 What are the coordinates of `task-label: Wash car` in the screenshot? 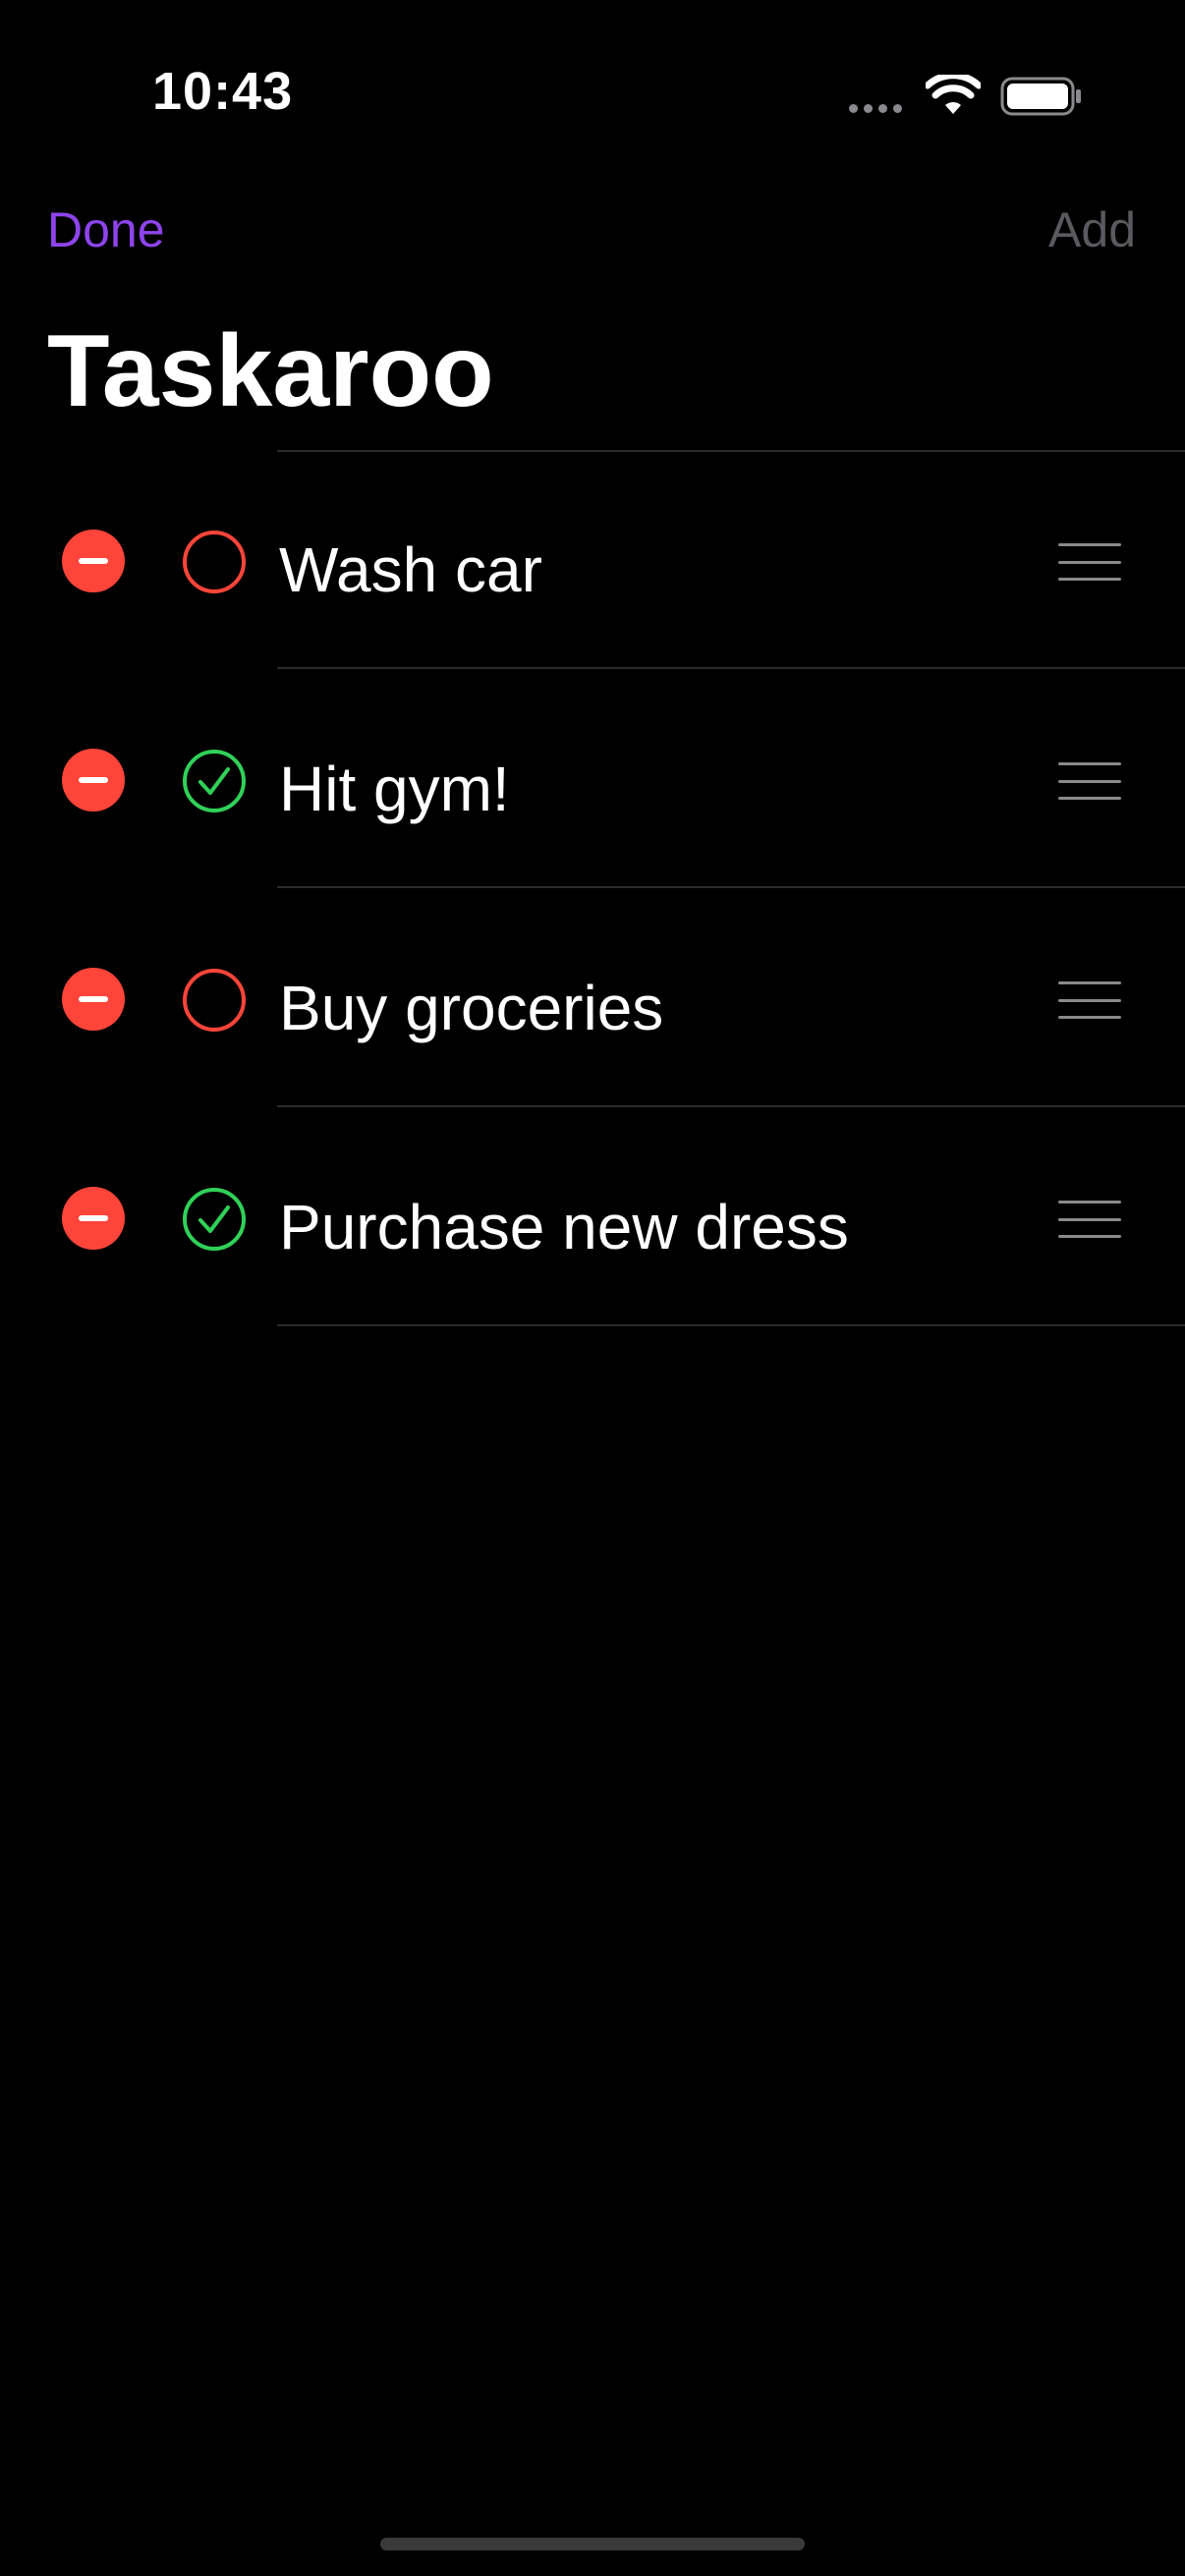 It's located at (411, 569).